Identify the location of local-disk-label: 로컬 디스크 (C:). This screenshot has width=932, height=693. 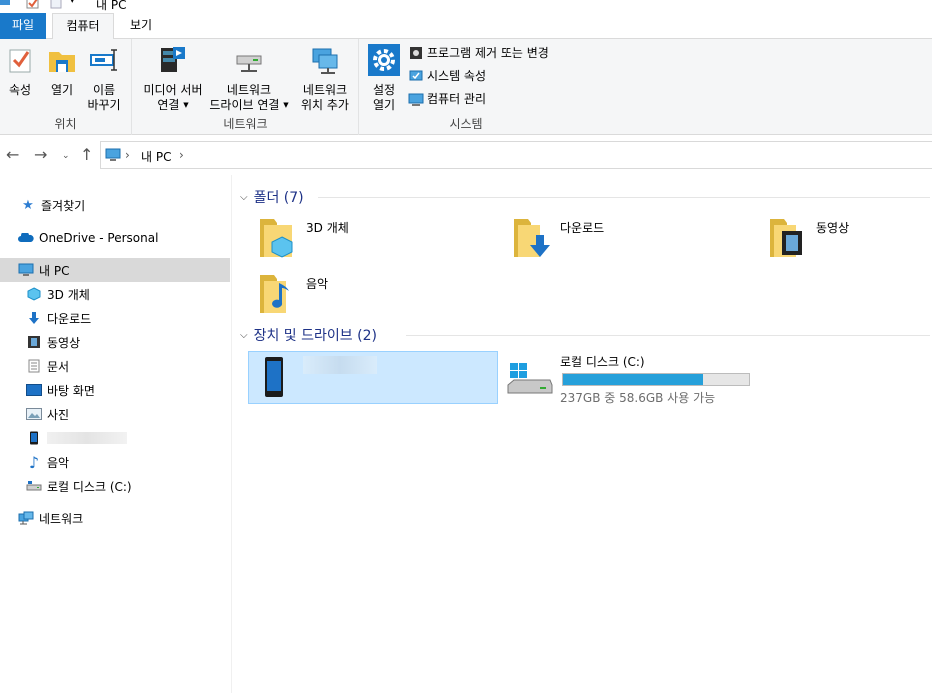
(602, 362).